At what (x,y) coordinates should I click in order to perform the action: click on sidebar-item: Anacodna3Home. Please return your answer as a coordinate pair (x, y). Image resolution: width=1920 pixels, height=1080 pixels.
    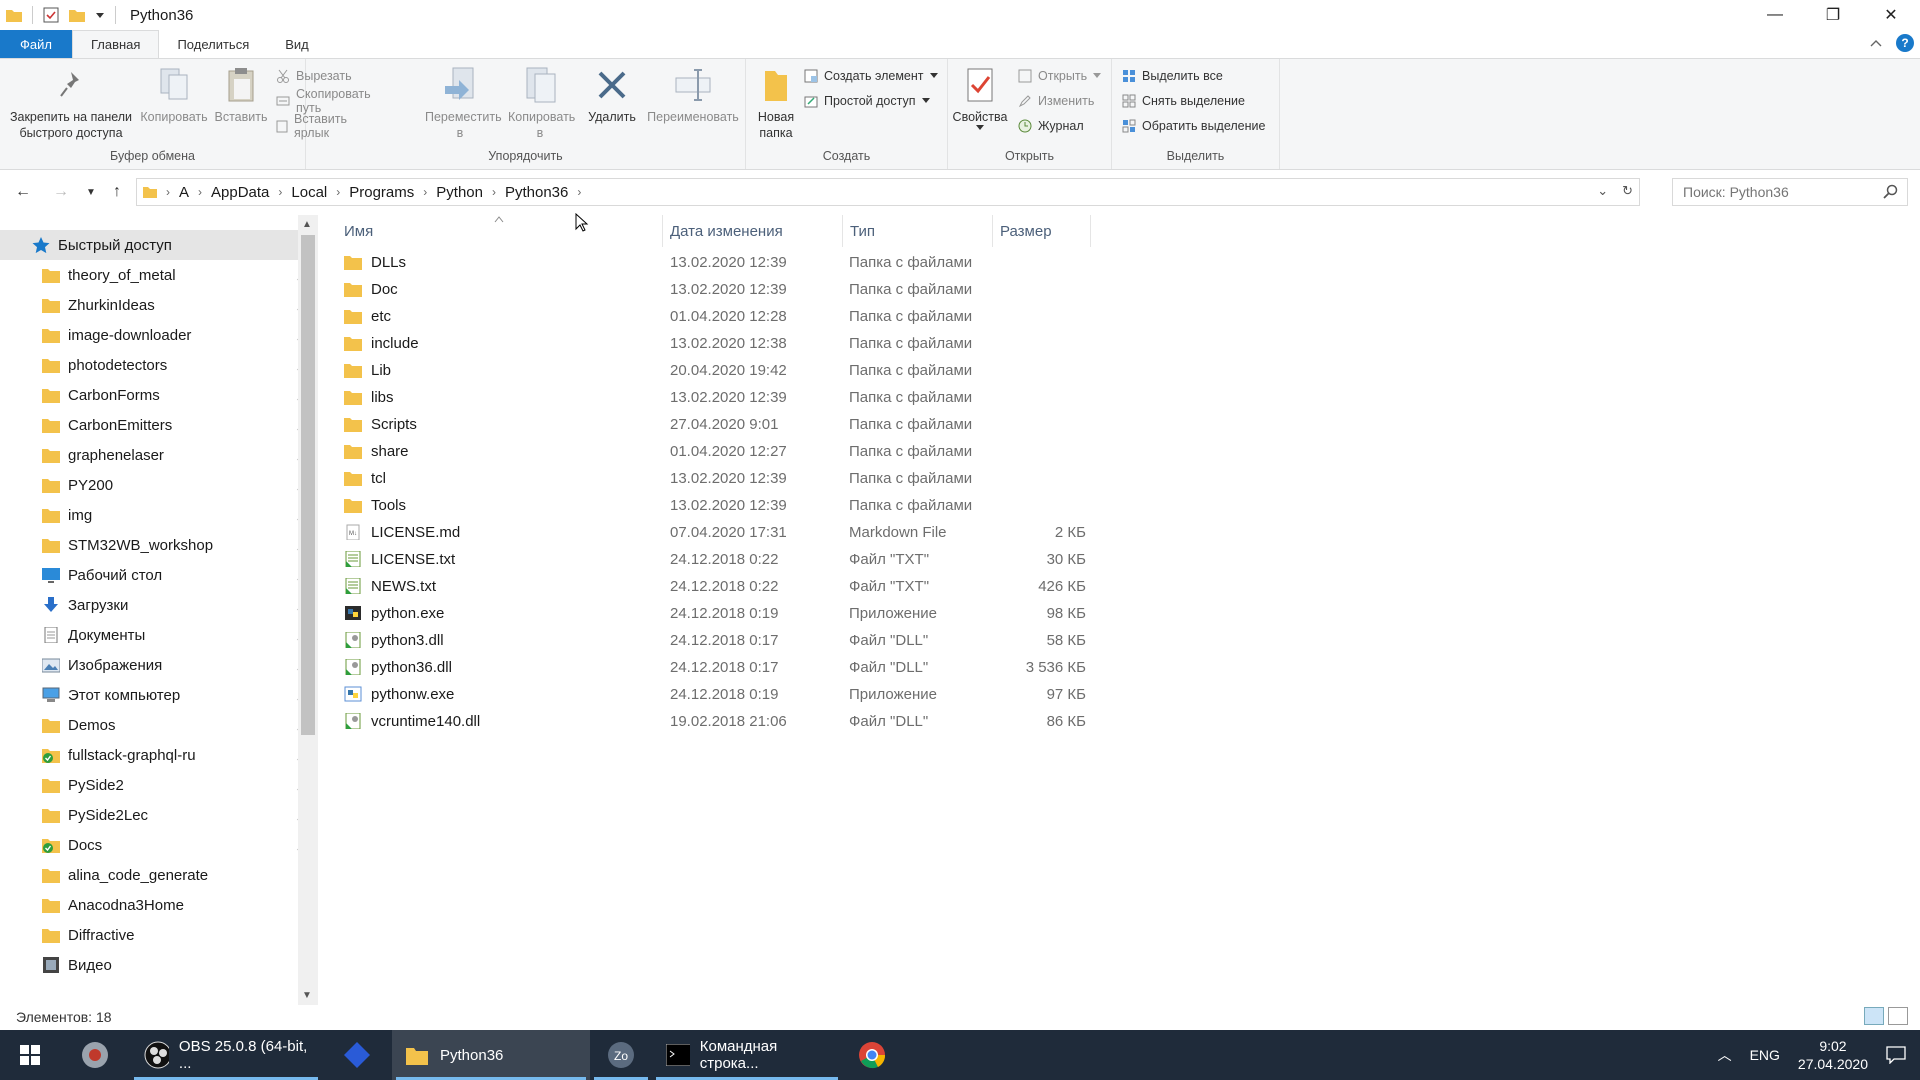
    Looking at the image, I should click on (159, 905).